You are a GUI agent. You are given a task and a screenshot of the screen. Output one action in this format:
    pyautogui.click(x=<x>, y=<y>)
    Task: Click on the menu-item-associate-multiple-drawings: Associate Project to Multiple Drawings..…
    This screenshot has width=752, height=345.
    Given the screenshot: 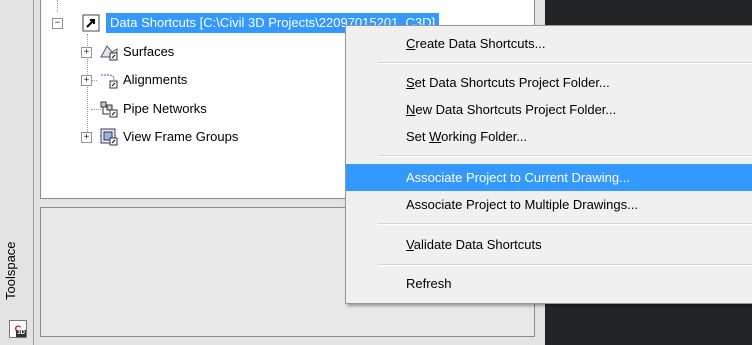 What is the action you would take?
    pyautogui.click(x=549, y=204)
    